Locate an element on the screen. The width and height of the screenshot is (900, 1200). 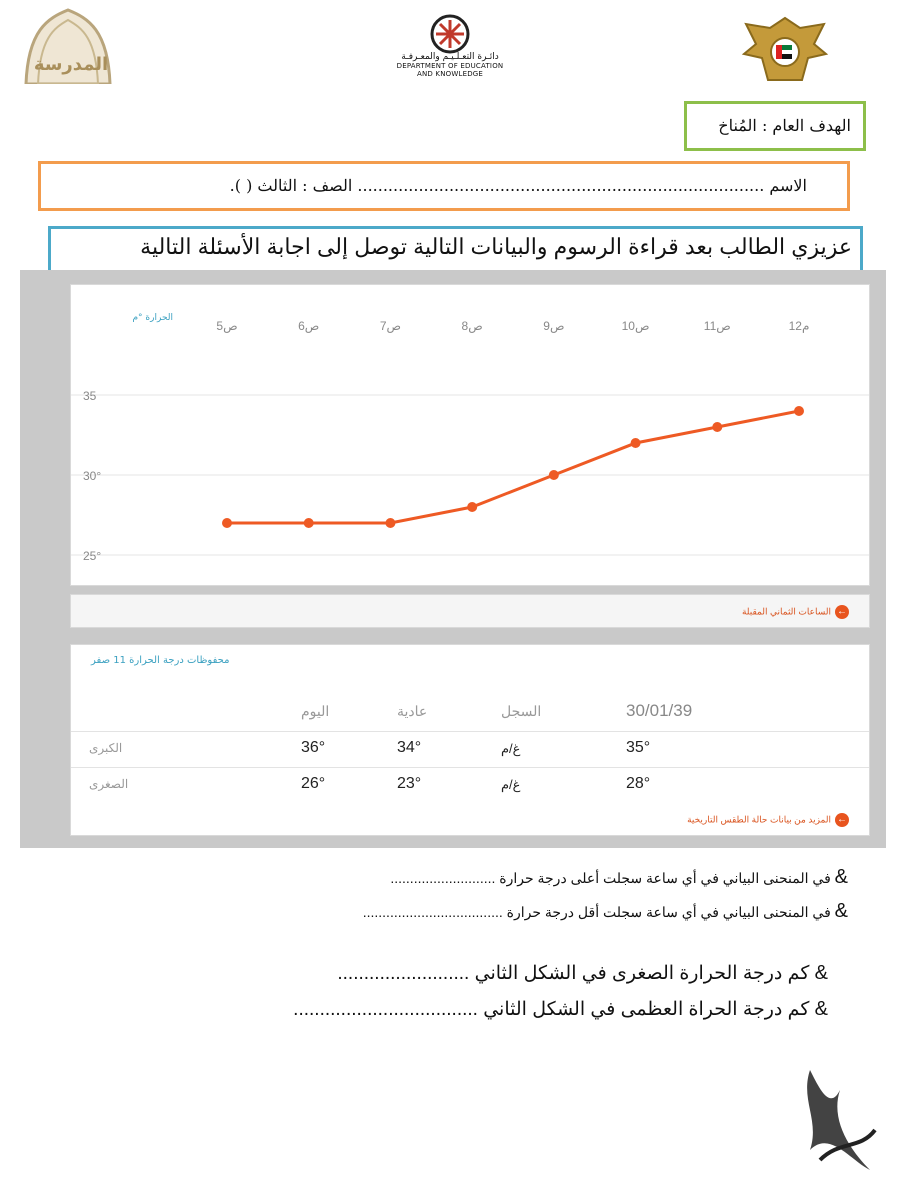
historical-data-link: ← المزيد من بيانات حالة الطقس التاريخية is located at coordinates (768, 820).